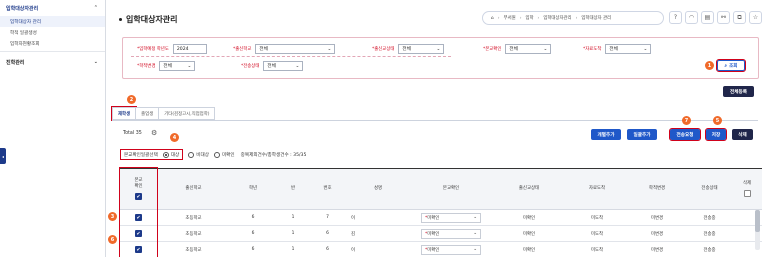 The image size is (766, 257). Describe the element at coordinates (738, 91) in the screenshot. I see `register-all-button: 전체등록` at that location.